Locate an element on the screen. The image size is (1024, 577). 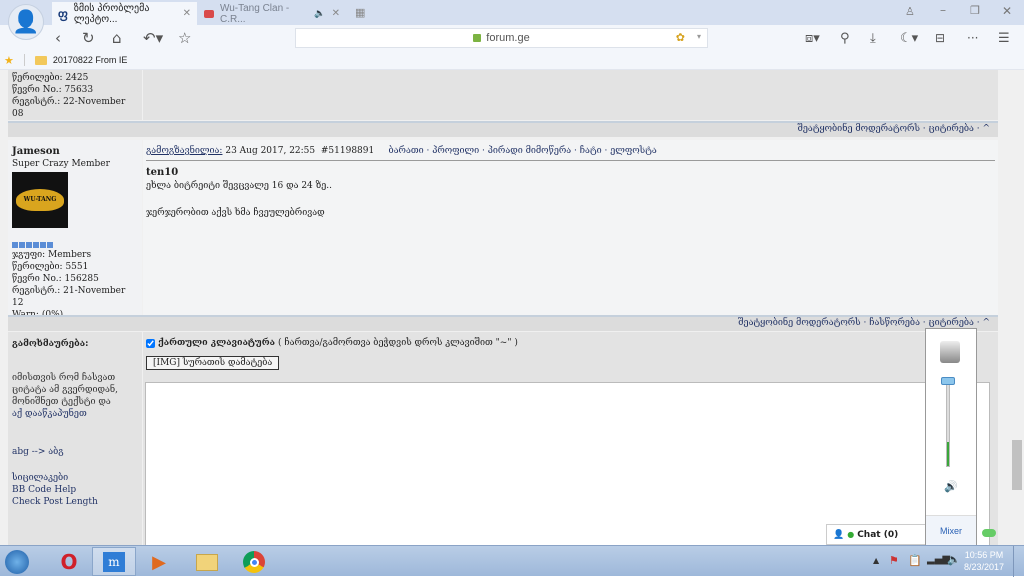
taskbar: O m ▶ ▲ ⚑ 📋 ▂▄▆ 🔈 10:56 PM 8/23/2017 is located at coordinates (512, 561).